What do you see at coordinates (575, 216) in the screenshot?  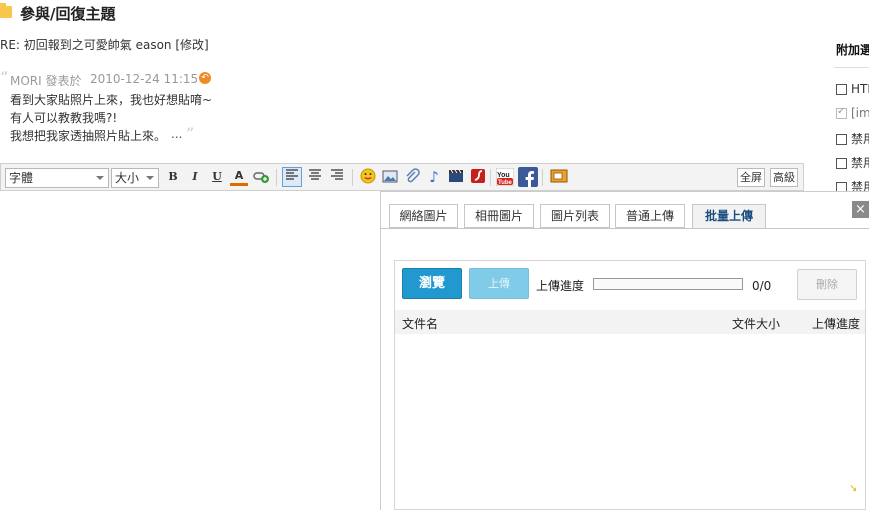 I see `tab-image-list: 圖片列表` at bounding box center [575, 216].